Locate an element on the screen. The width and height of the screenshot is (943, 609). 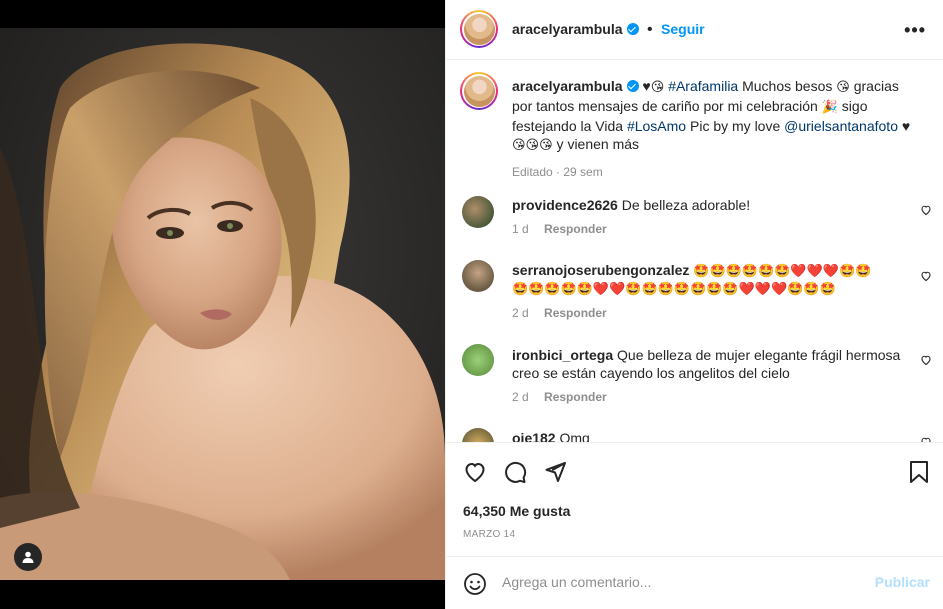
post-header: aracelyarambula • Seguir ••• is located at coordinates (694, 30).